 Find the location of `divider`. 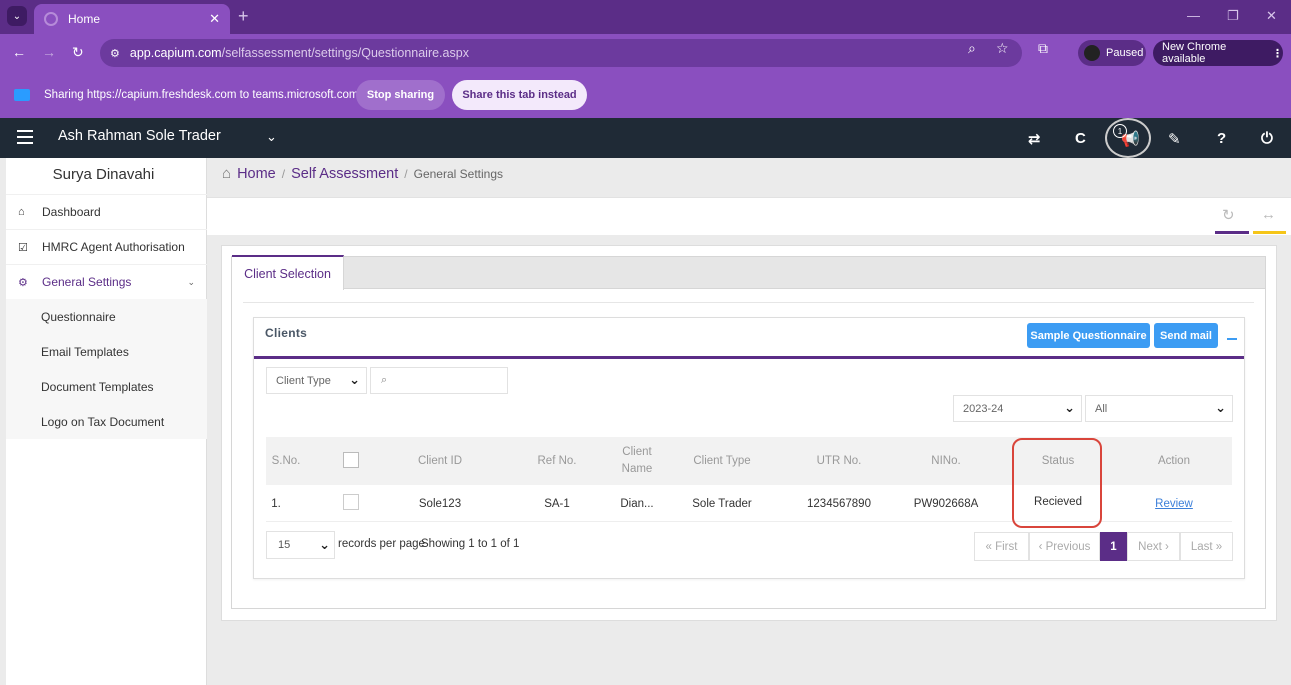

divider is located at coordinates (748, 302).